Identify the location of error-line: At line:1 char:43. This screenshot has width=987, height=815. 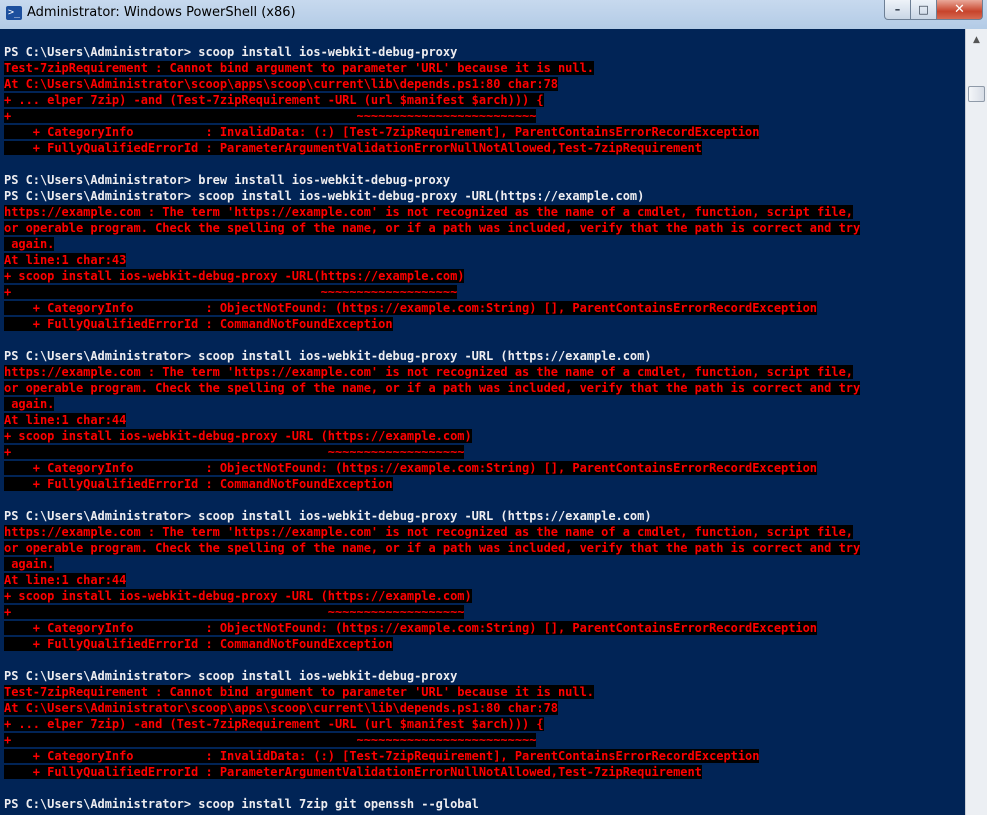
(432, 260).